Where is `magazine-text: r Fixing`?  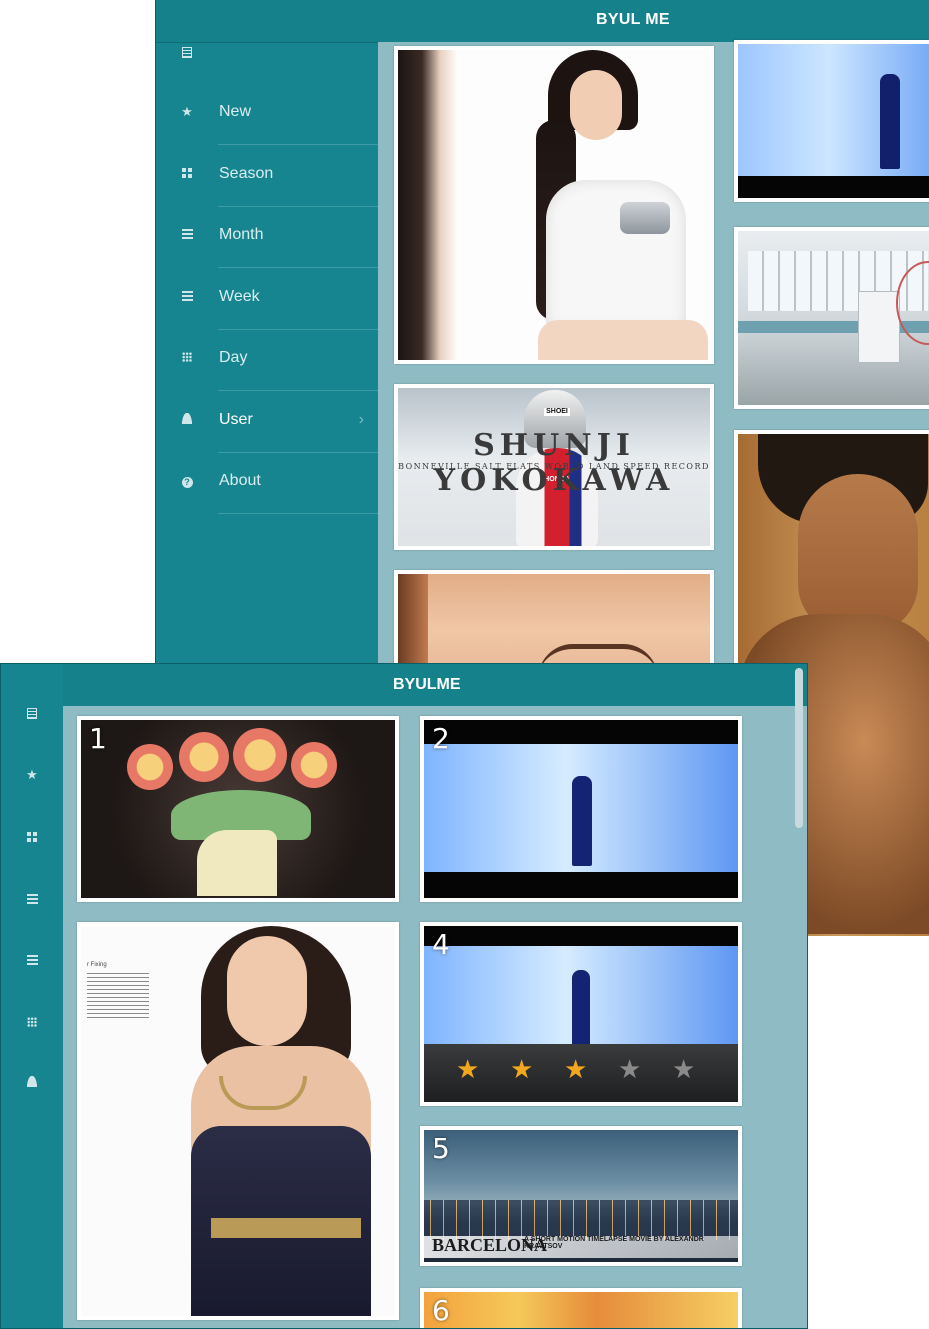
magazine-text: r Fixing is located at coordinates (97, 965).